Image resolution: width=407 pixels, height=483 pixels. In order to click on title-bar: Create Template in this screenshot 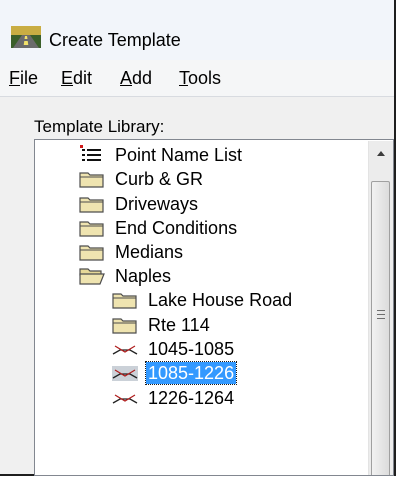, I will do `click(197, 30)`.